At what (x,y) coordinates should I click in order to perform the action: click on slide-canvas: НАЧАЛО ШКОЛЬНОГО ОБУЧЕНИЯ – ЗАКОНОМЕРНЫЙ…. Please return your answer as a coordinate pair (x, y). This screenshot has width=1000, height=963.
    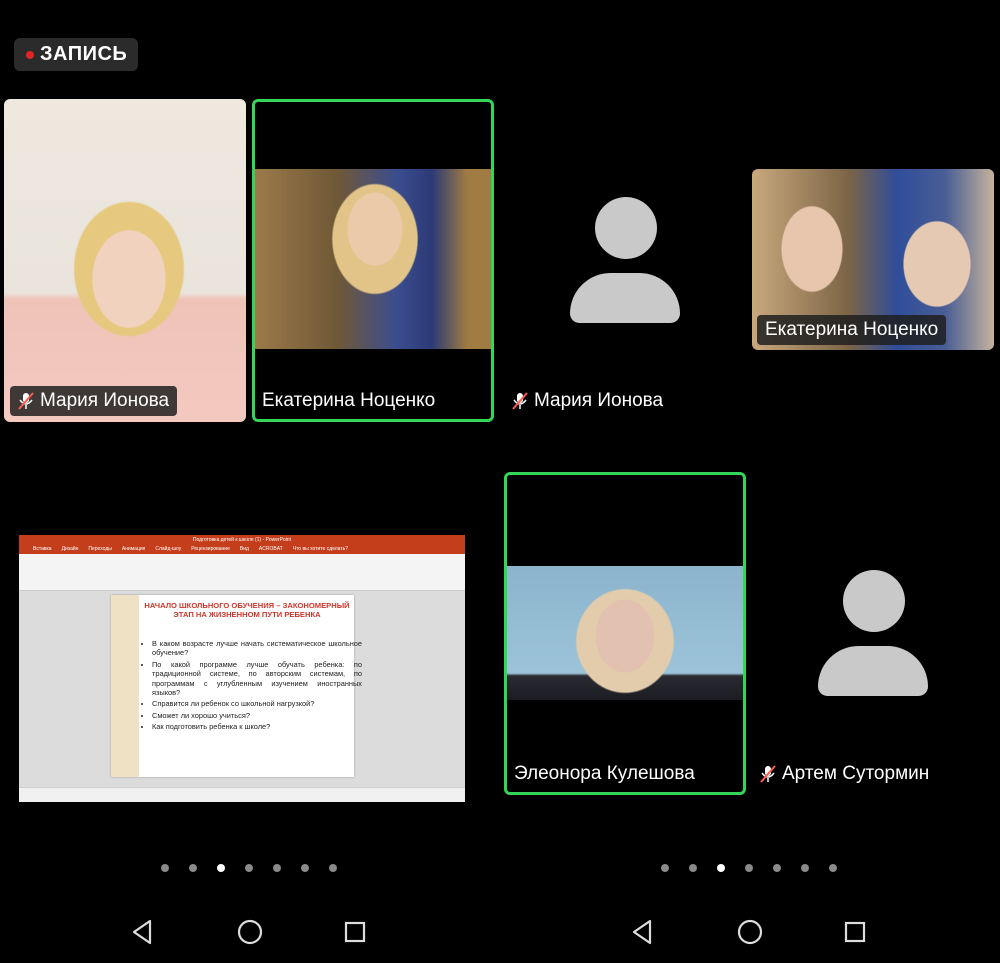
    Looking at the image, I should click on (242, 689).